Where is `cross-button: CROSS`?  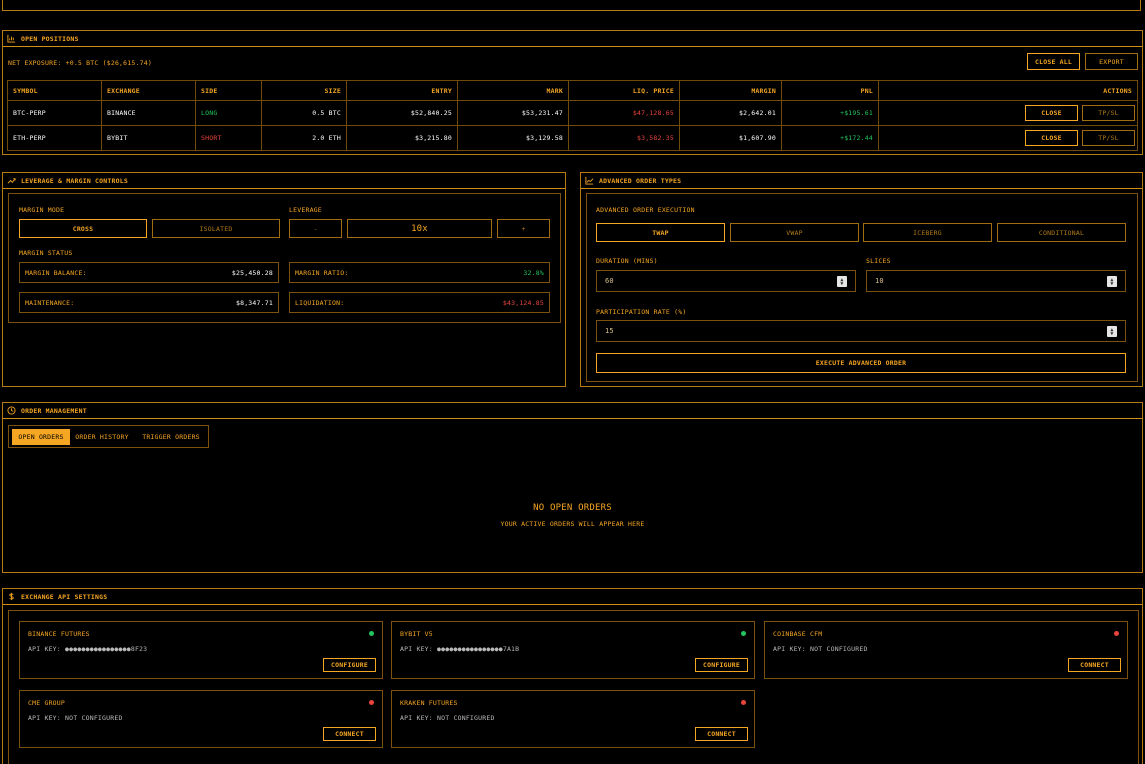 cross-button: CROSS is located at coordinates (83, 228).